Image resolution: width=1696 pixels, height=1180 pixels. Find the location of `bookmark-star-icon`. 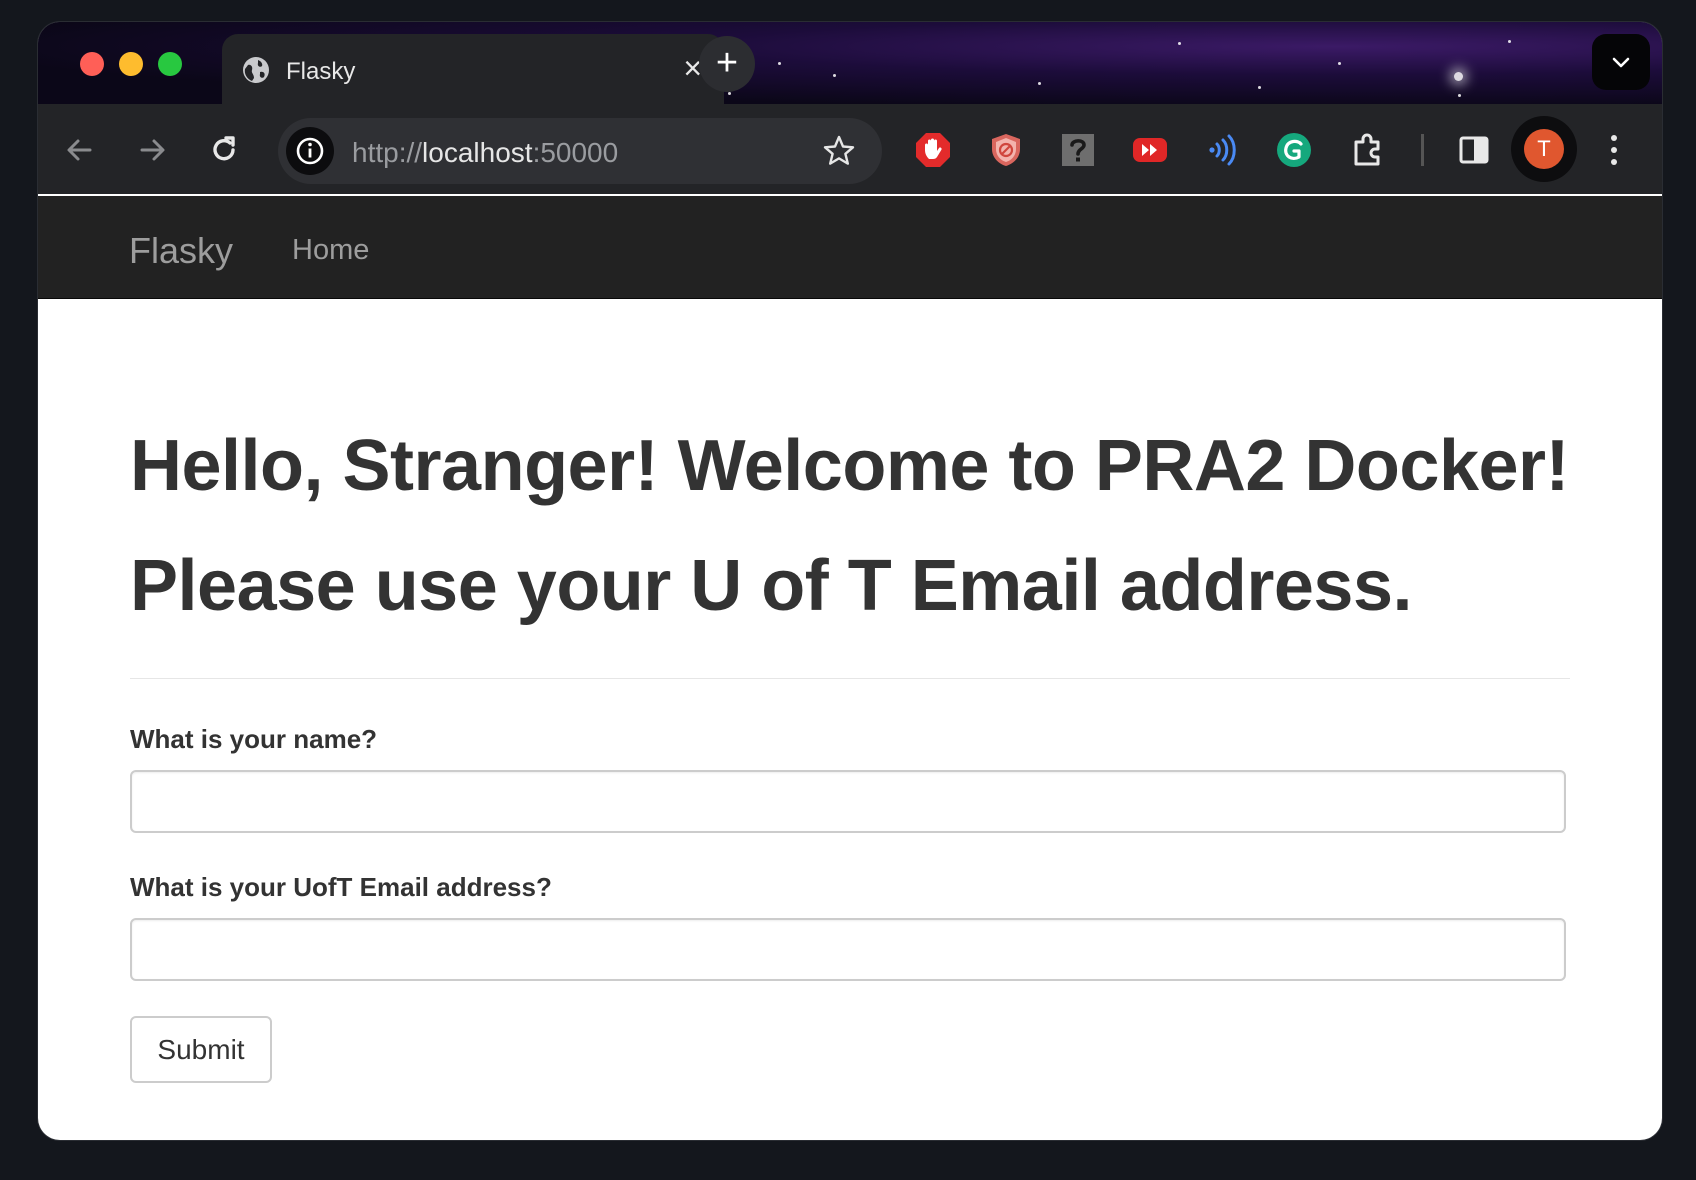

bookmark-star-icon is located at coordinates (839, 151).